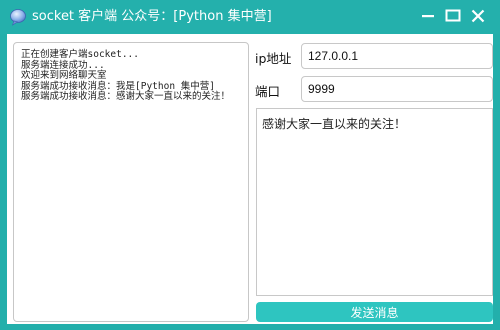 The width and height of the screenshot is (500, 330). What do you see at coordinates (478, 16) in the screenshot?
I see `close-icon` at bounding box center [478, 16].